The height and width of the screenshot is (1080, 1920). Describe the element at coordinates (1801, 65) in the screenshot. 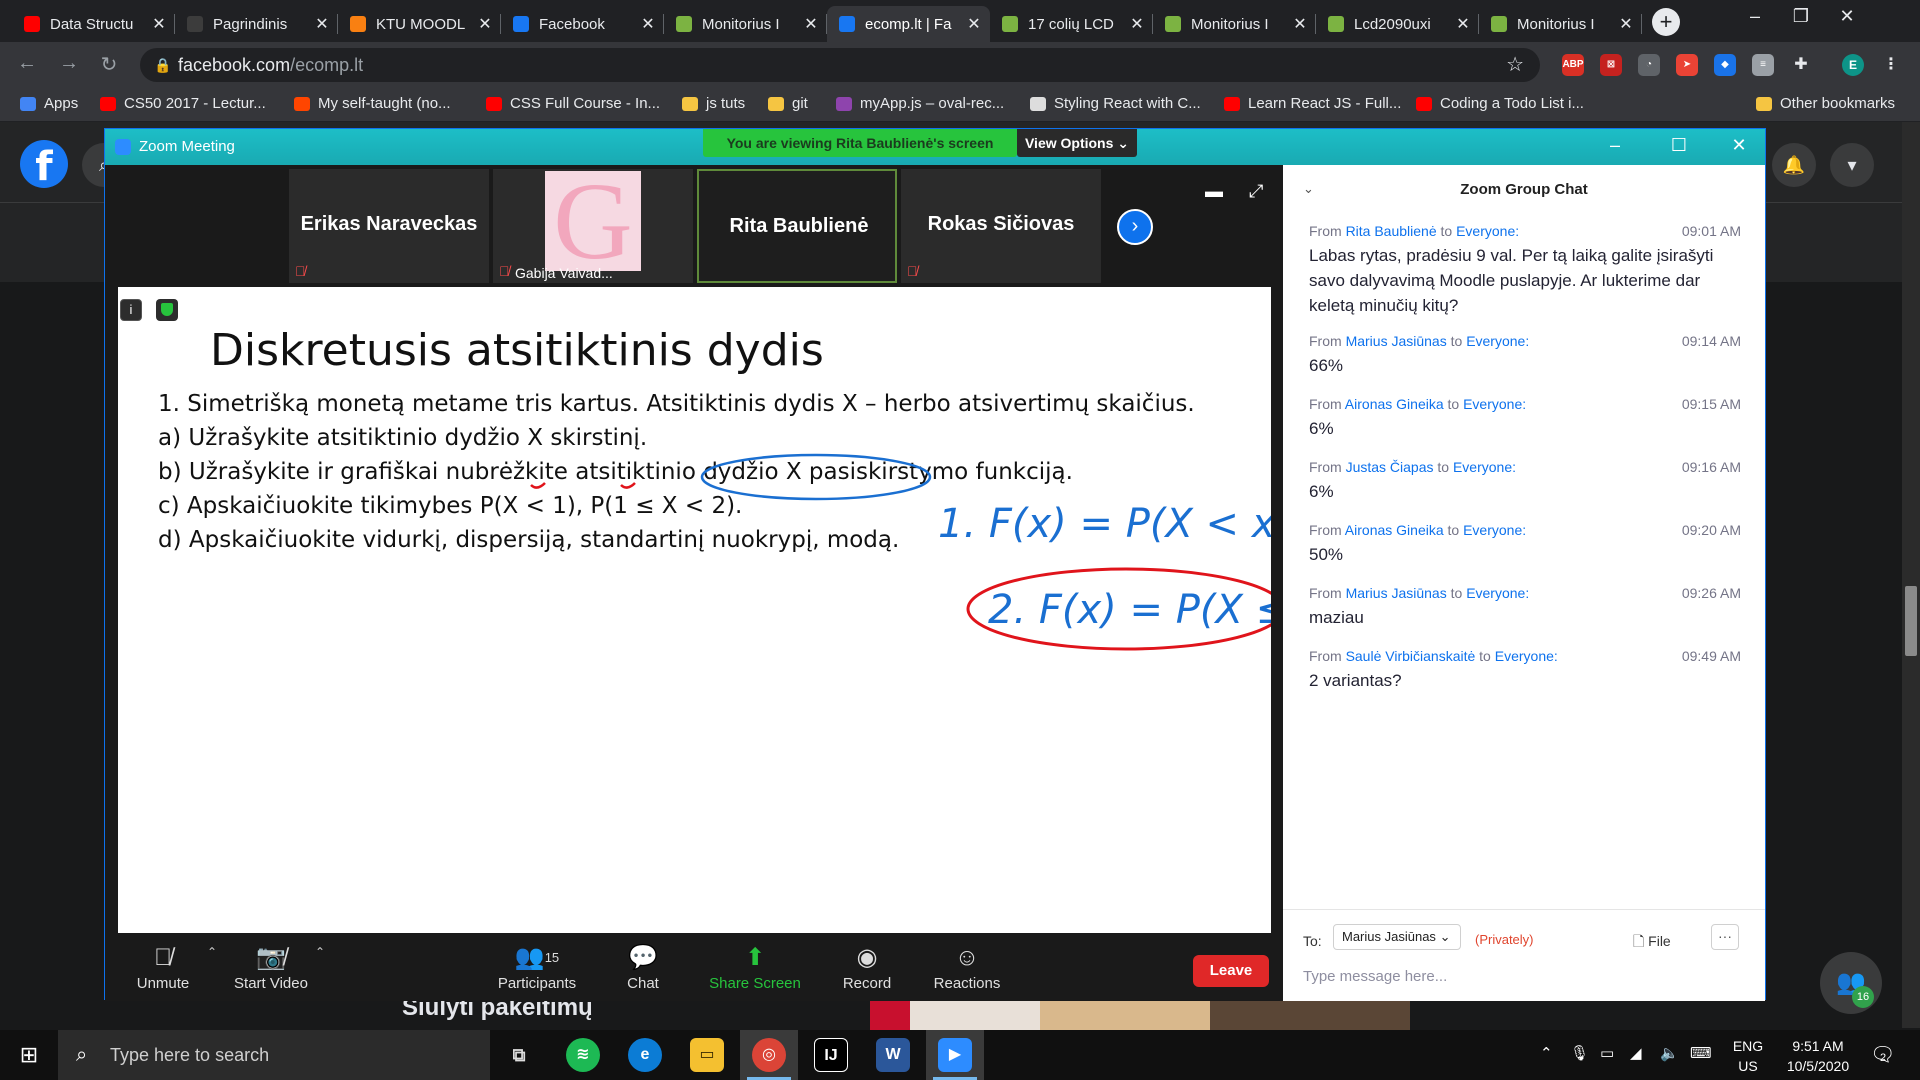

I see `extensions-puzzle-icon: ✚` at that location.